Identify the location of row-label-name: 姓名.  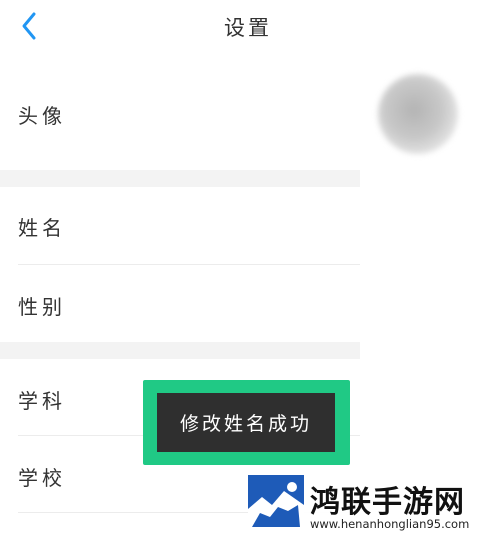
(42, 228).